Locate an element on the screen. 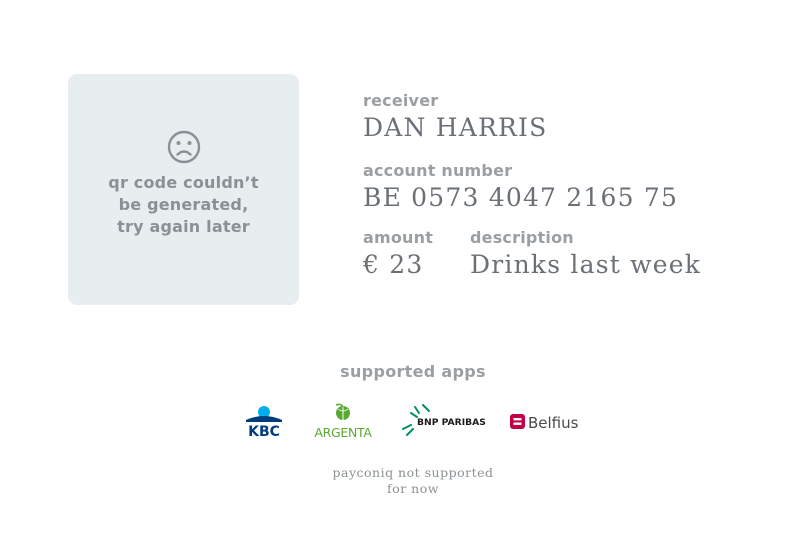 Image resolution: width=806 pixels, height=554 pixels. bnp-paribas-logo: BNP PARIBAS is located at coordinates (444, 420).